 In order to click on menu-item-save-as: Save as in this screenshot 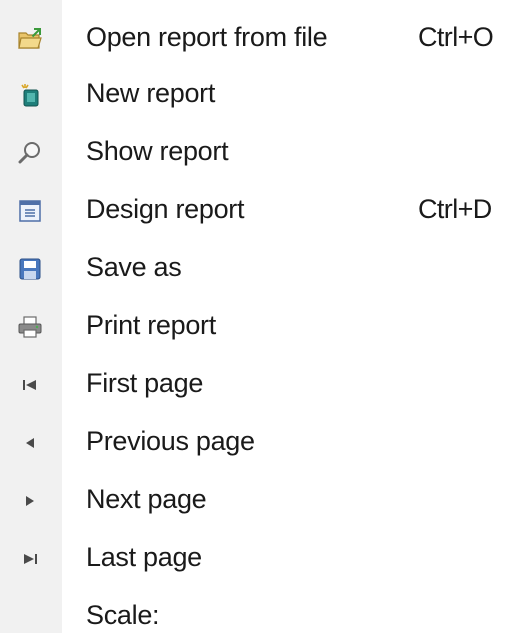, I will do `click(257, 269)`.